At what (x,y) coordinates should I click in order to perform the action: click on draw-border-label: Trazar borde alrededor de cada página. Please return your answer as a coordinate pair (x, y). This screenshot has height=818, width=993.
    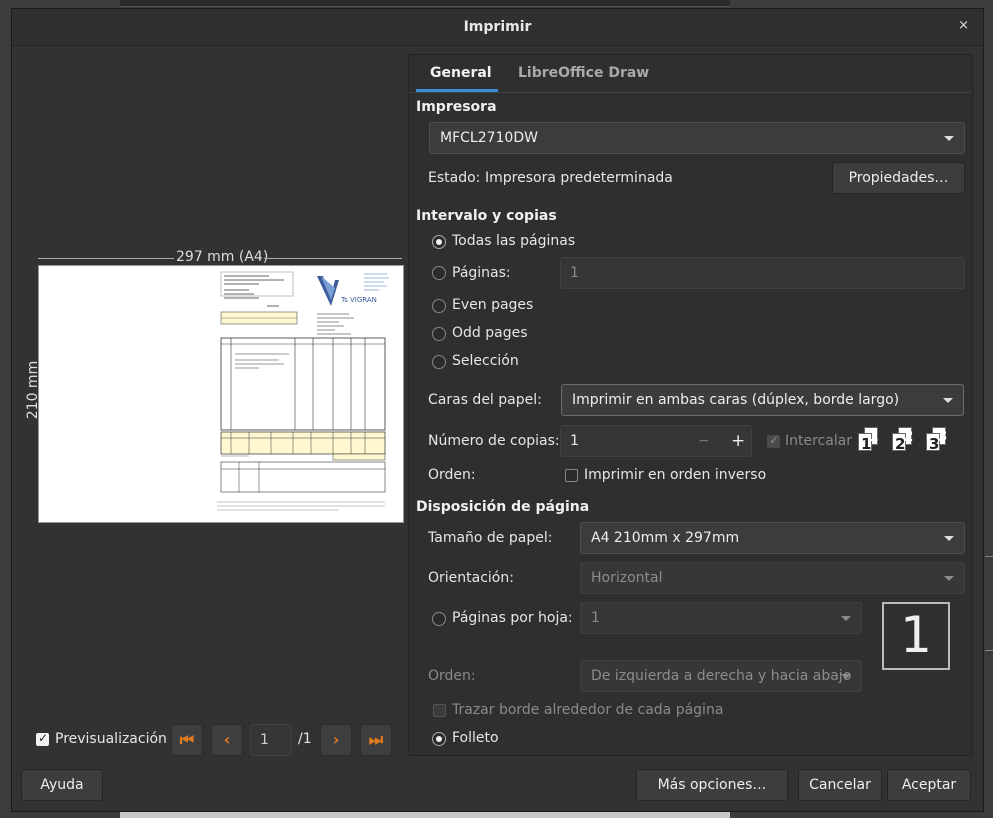
    Looking at the image, I should click on (588, 710).